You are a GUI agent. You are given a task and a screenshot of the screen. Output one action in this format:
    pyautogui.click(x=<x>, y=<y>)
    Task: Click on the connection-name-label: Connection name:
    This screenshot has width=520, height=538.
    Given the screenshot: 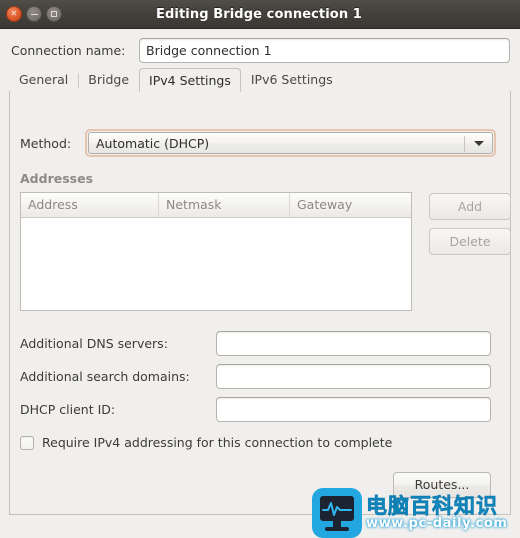 What is the action you would take?
    pyautogui.click(x=68, y=50)
    